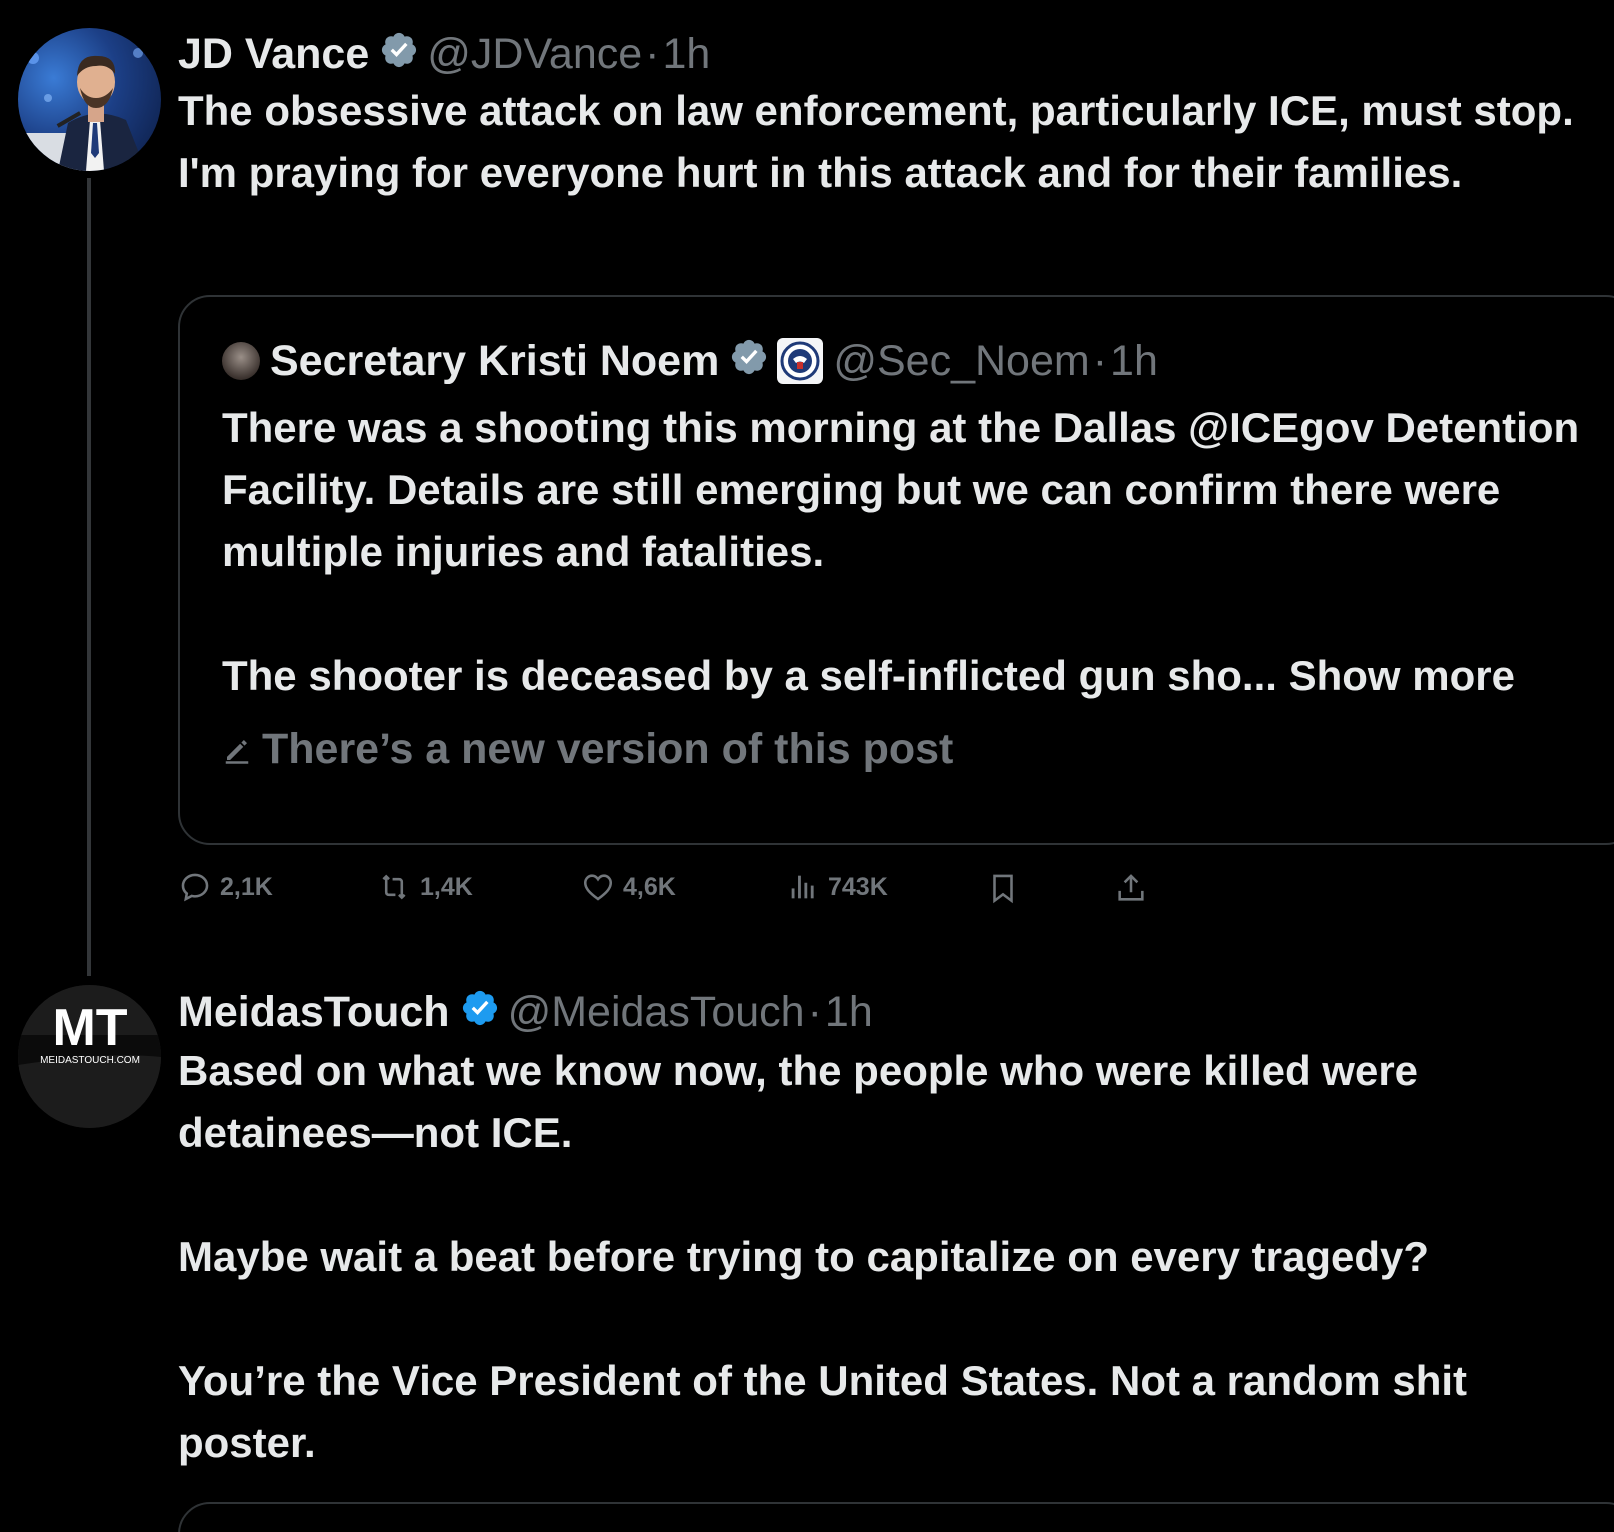 This screenshot has width=1614, height=1532. What do you see at coordinates (1003, 889) in the screenshot?
I see `bookmark-icon` at bounding box center [1003, 889].